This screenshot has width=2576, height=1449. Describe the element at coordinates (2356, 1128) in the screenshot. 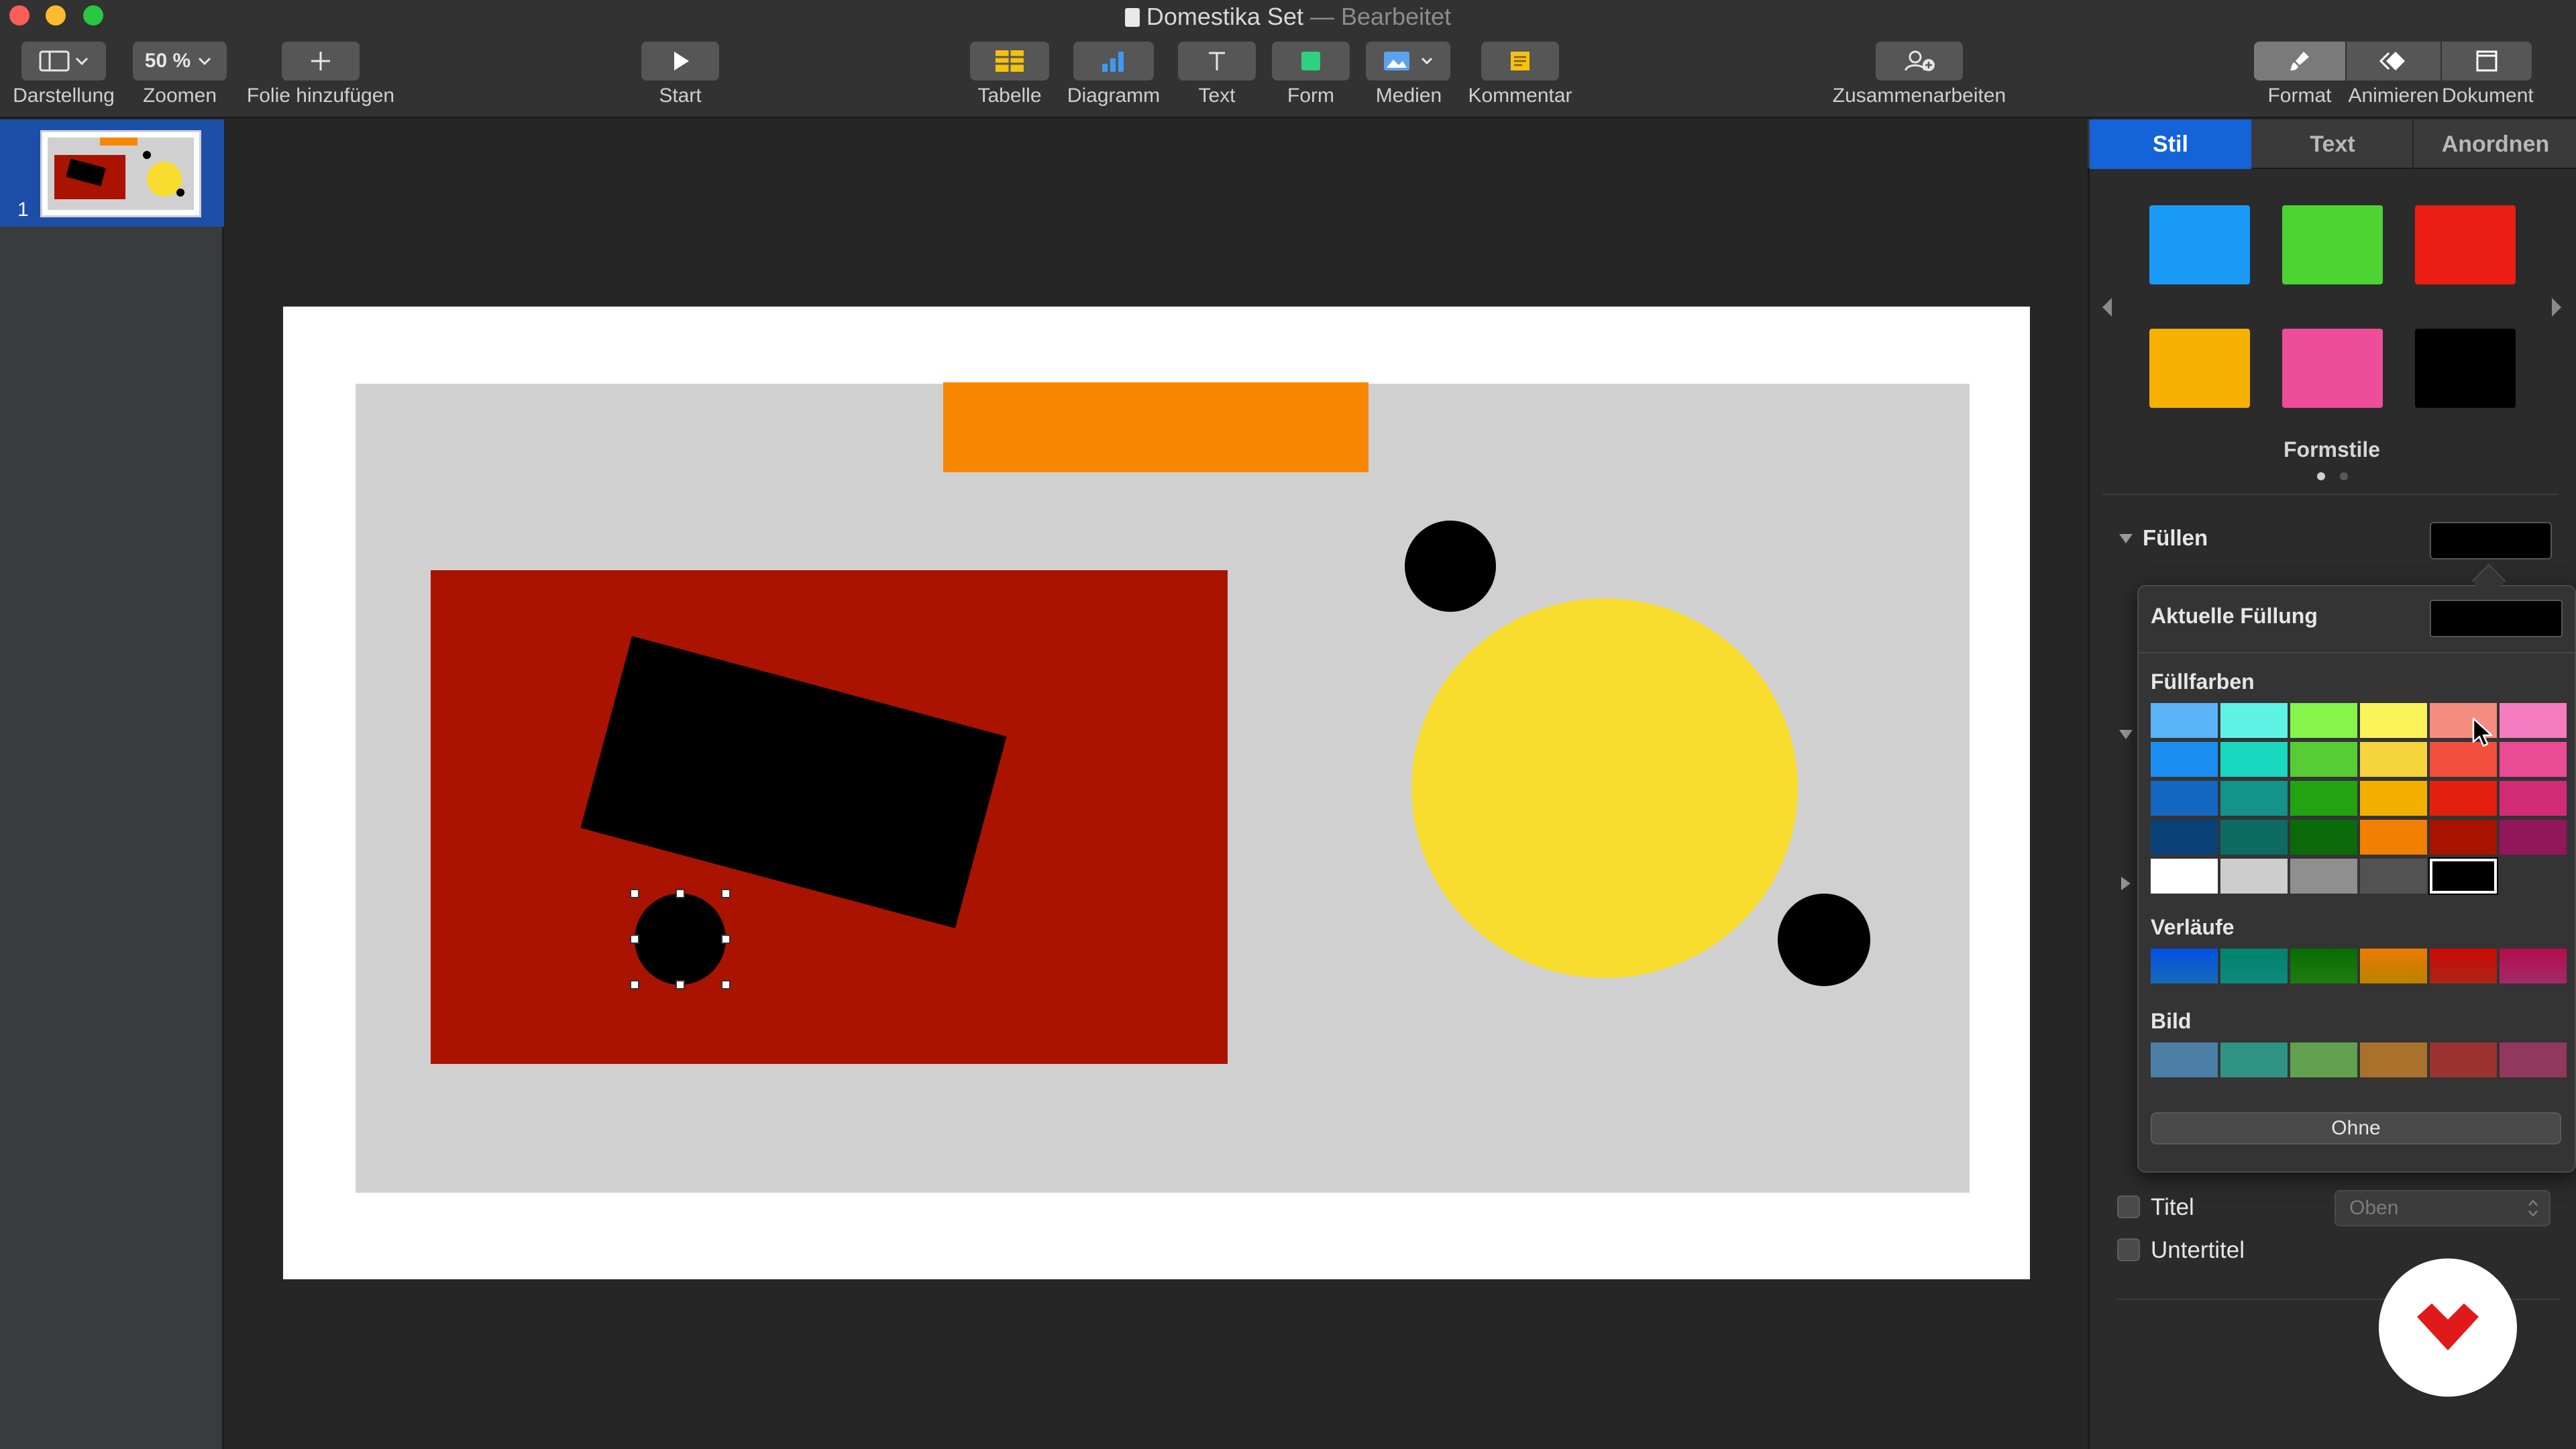

I see `no-fill-button: Ohne` at that location.